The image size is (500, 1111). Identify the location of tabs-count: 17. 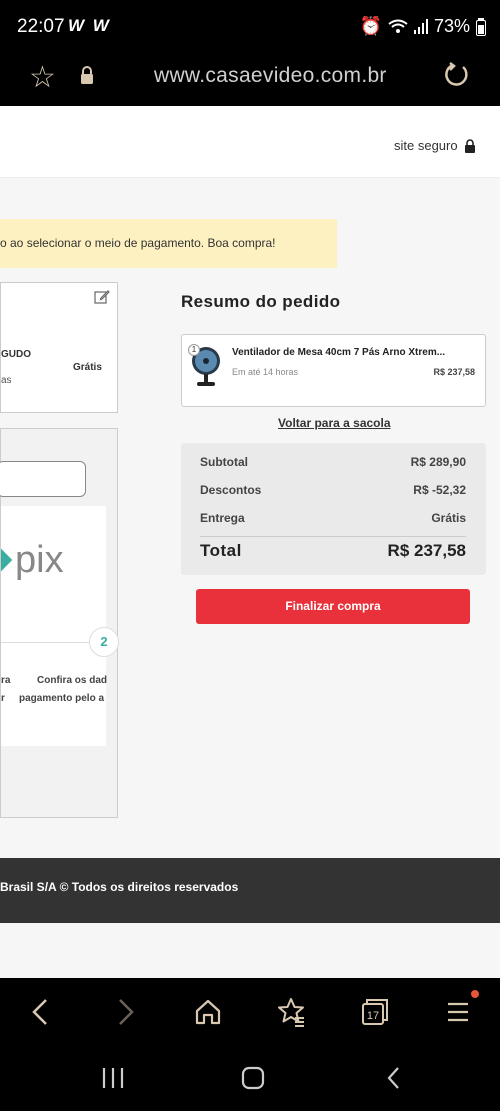
(373, 1016).